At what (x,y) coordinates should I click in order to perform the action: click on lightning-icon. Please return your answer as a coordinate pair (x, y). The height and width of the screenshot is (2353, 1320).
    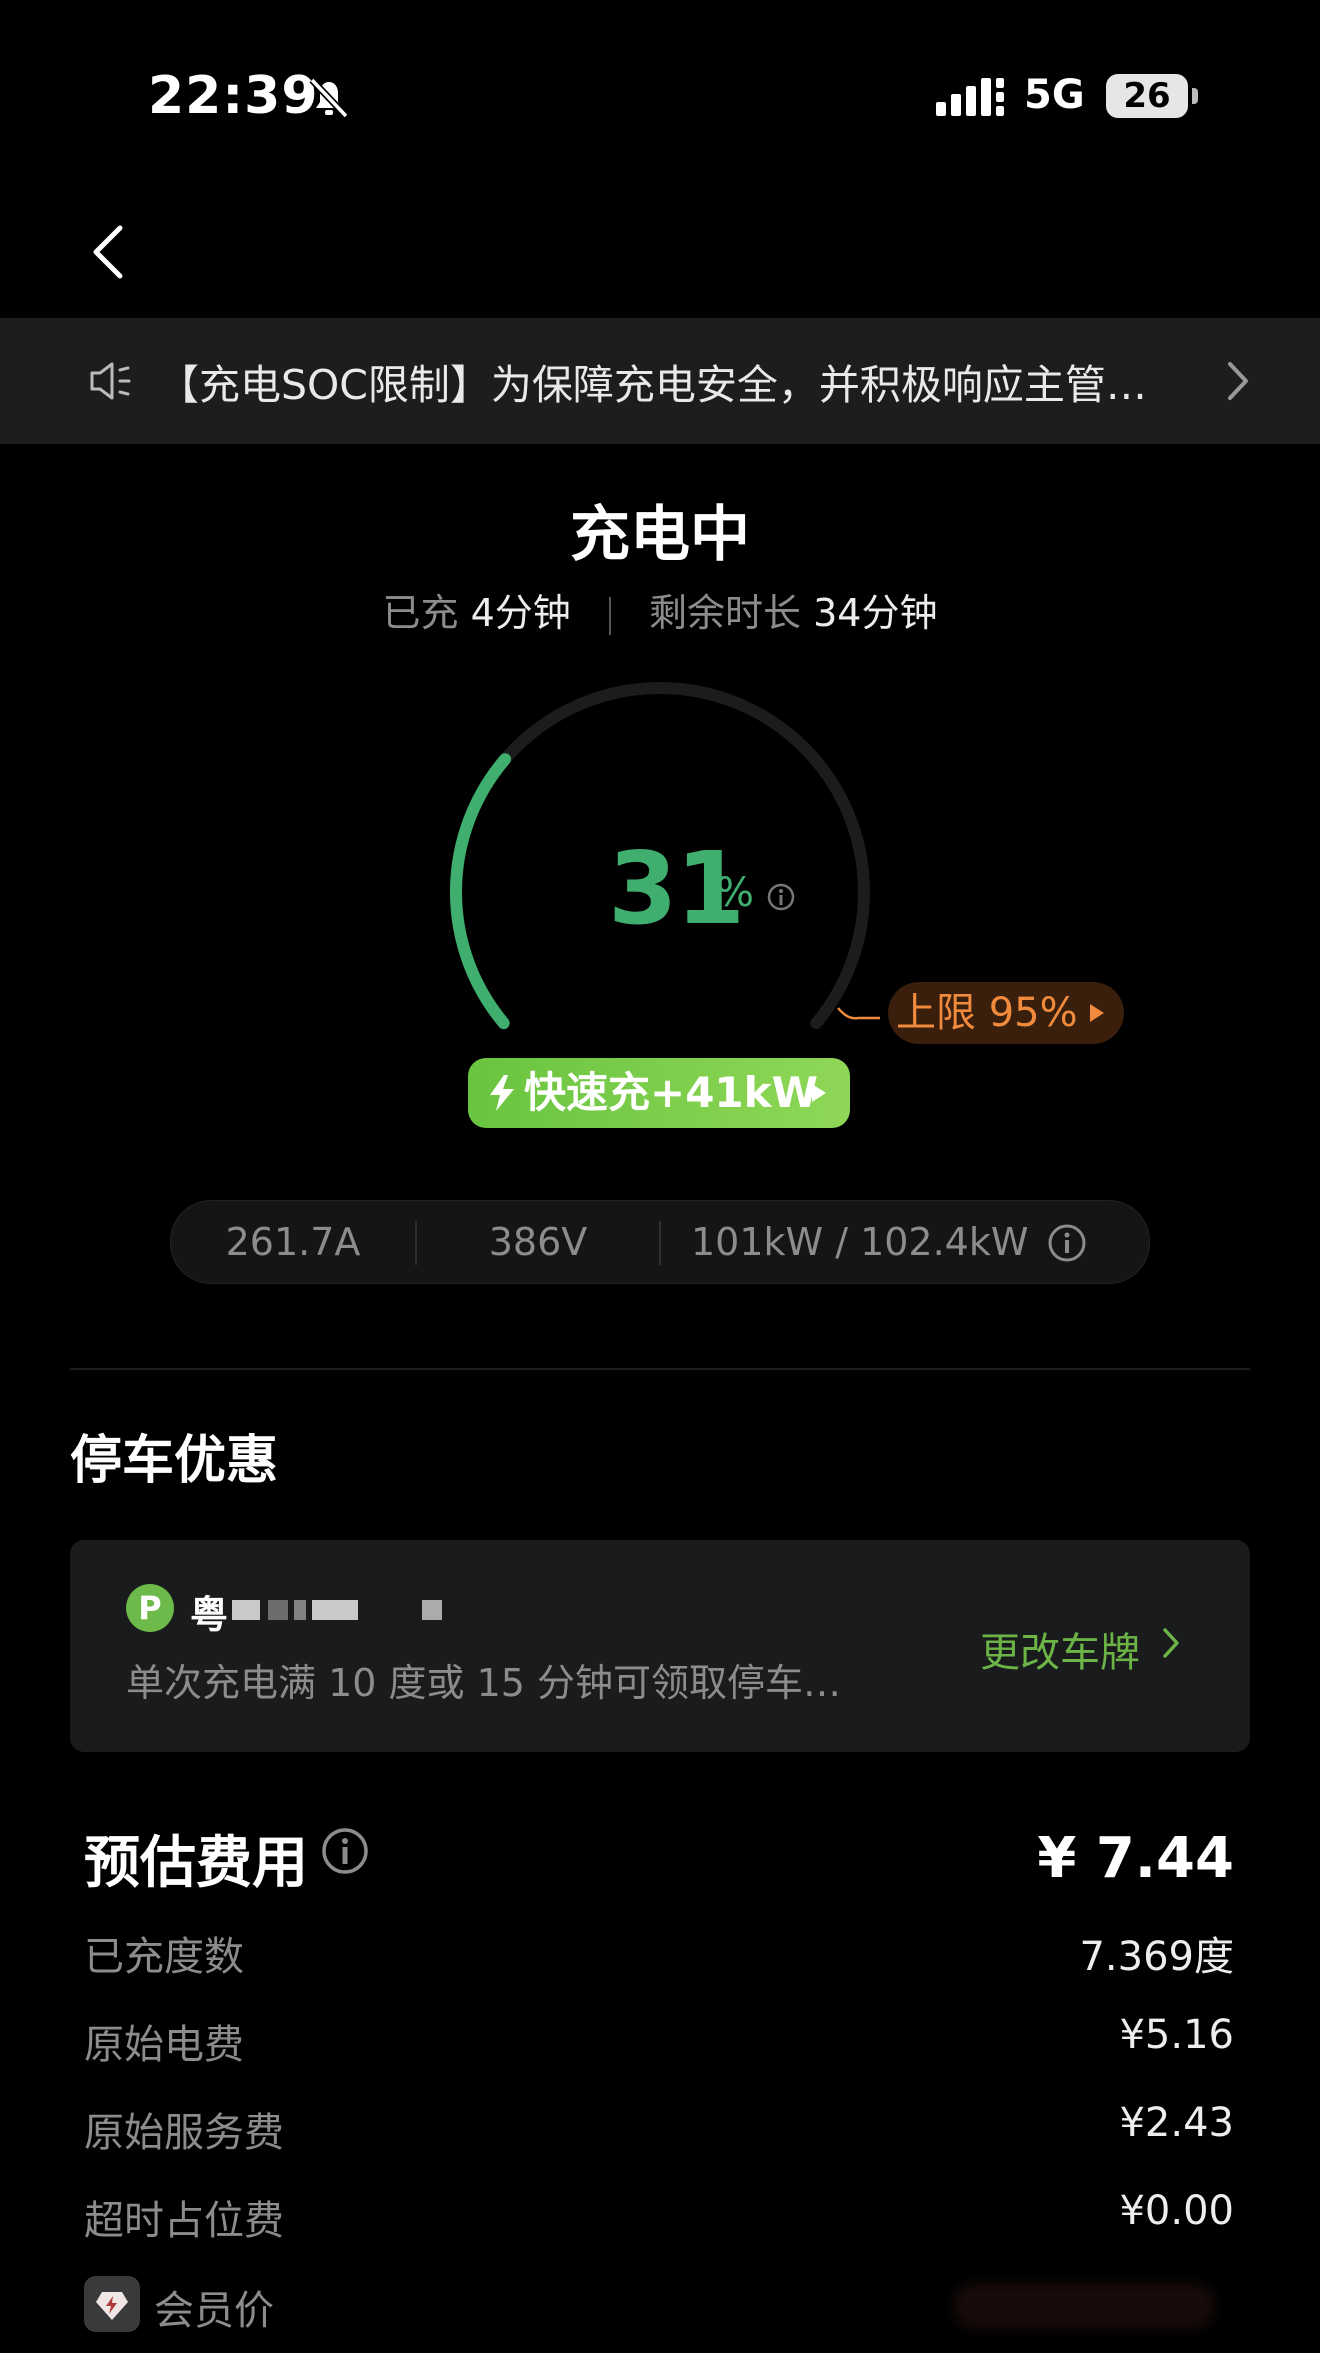
    Looking at the image, I should click on (502, 1093).